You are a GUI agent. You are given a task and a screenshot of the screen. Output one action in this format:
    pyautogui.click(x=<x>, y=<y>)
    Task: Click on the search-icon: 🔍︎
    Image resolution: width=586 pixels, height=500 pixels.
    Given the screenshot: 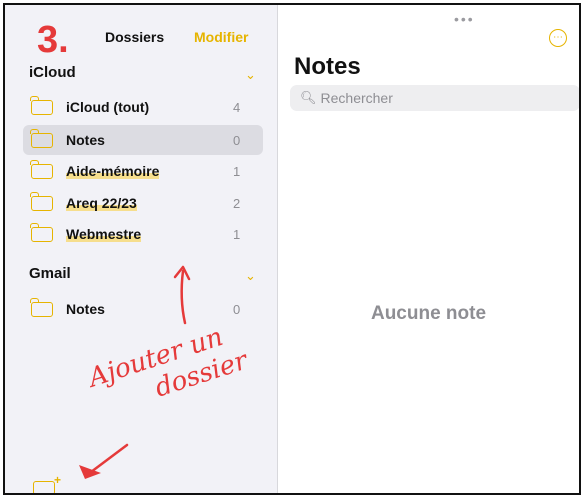 What is the action you would take?
    pyautogui.click(x=308, y=97)
    